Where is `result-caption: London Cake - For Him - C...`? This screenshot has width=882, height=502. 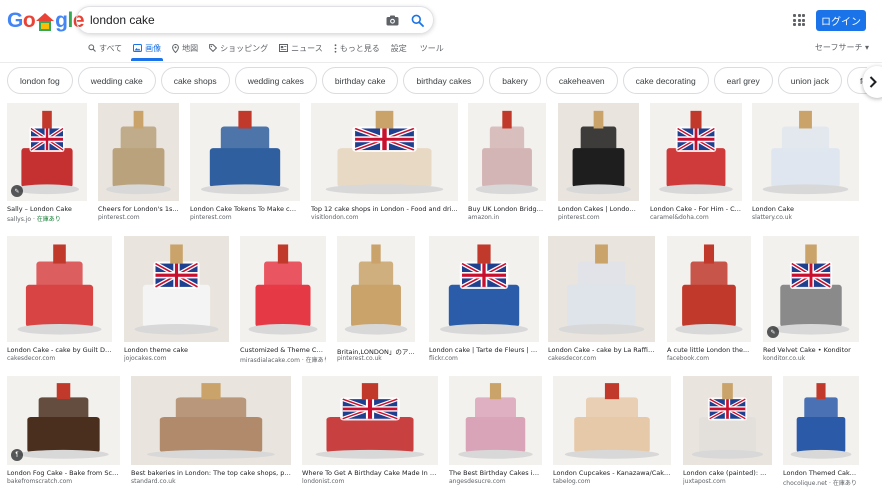
result-caption: London Cake - For Him - C... is located at coordinates (696, 209).